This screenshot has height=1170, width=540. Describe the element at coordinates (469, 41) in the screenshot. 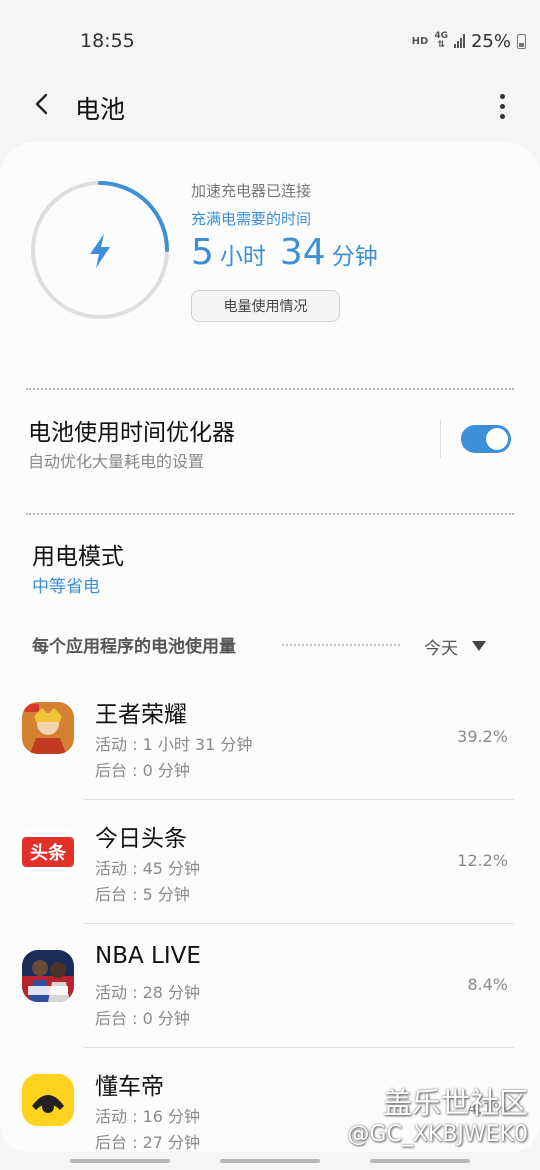

I see `status-icons: HD 4G ⇅ 25%` at that location.